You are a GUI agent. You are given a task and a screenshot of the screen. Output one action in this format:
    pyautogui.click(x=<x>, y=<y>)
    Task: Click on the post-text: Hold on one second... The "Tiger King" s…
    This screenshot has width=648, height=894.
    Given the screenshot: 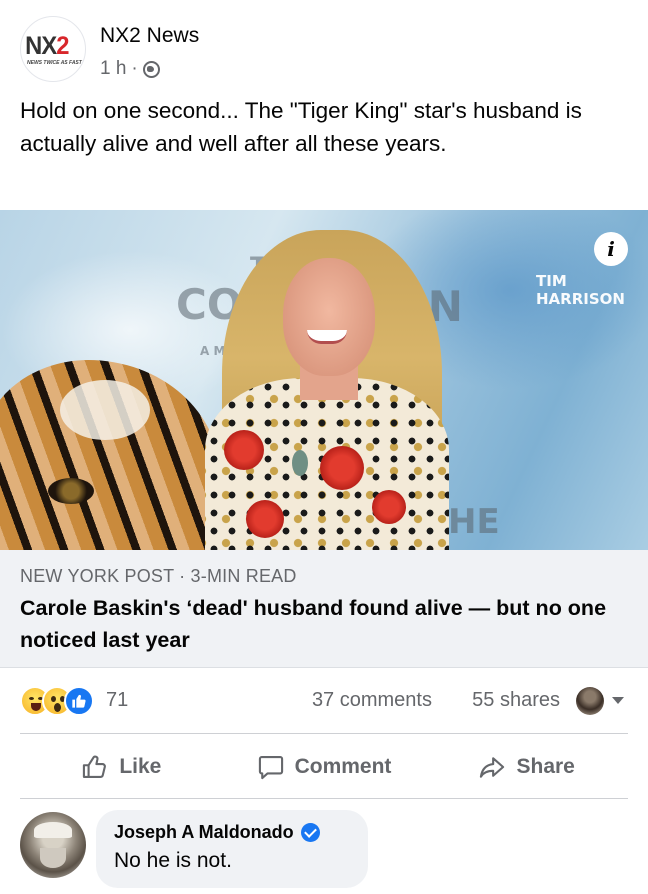 What is the action you would take?
    pyautogui.click(x=301, y=127)
    